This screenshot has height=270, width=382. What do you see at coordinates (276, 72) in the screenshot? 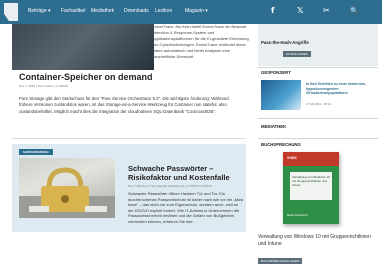
I see `section-title-gesponsert: GESPONSERT` at bounding box center [276, 72].